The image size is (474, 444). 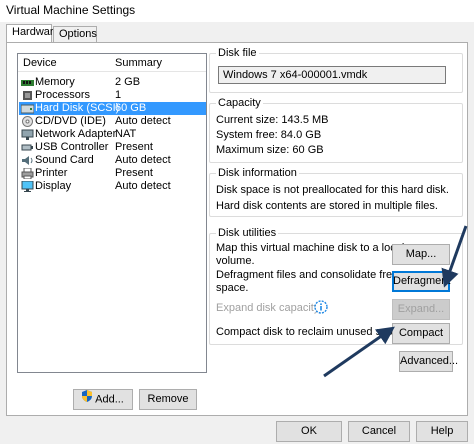 I want to click on device-row-network-adapter: Network Adapter NAT, so click(x=112, y=134).